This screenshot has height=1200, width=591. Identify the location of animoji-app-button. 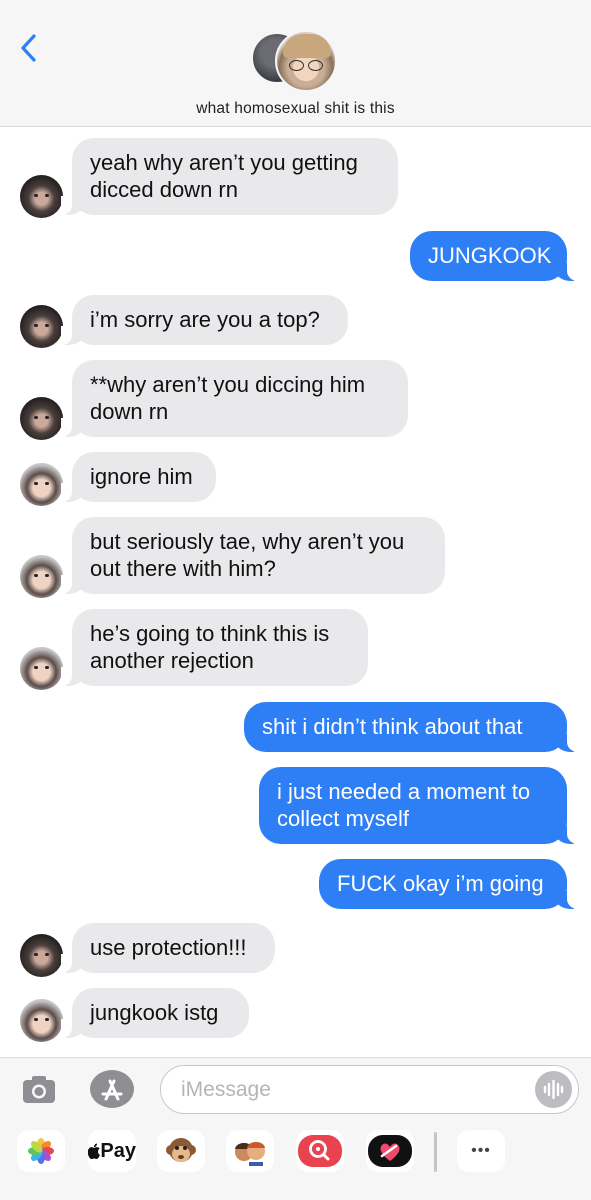
(181, 1151).